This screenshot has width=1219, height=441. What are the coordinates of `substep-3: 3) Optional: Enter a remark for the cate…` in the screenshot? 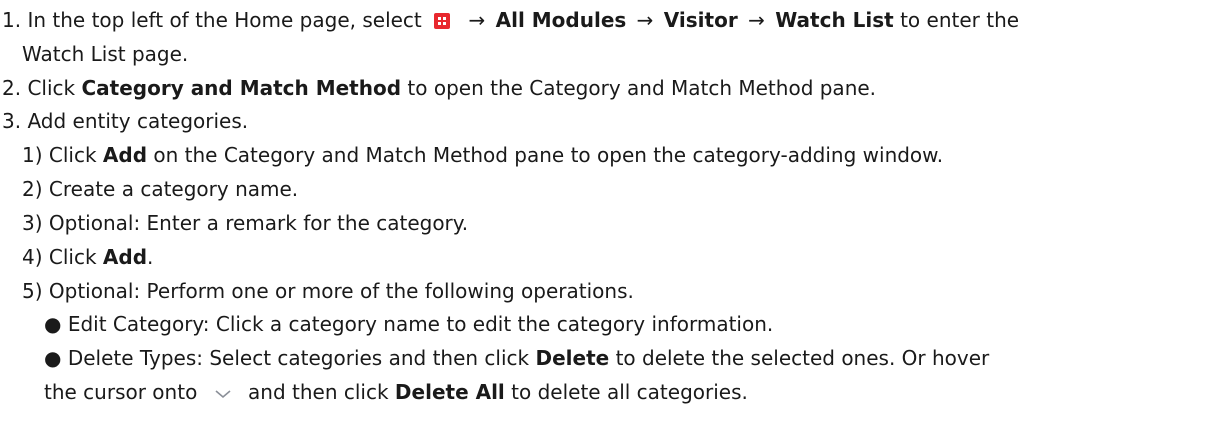 It's located at (245, 223).